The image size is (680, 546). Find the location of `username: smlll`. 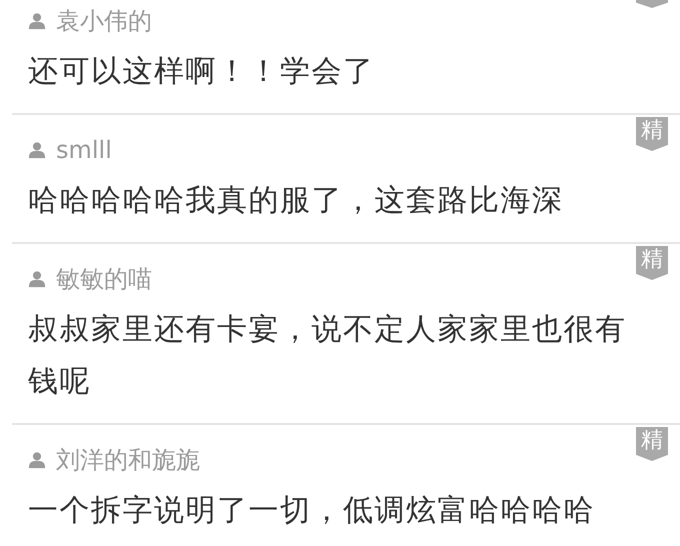

username: smlll is located at coordinates (84, 150).